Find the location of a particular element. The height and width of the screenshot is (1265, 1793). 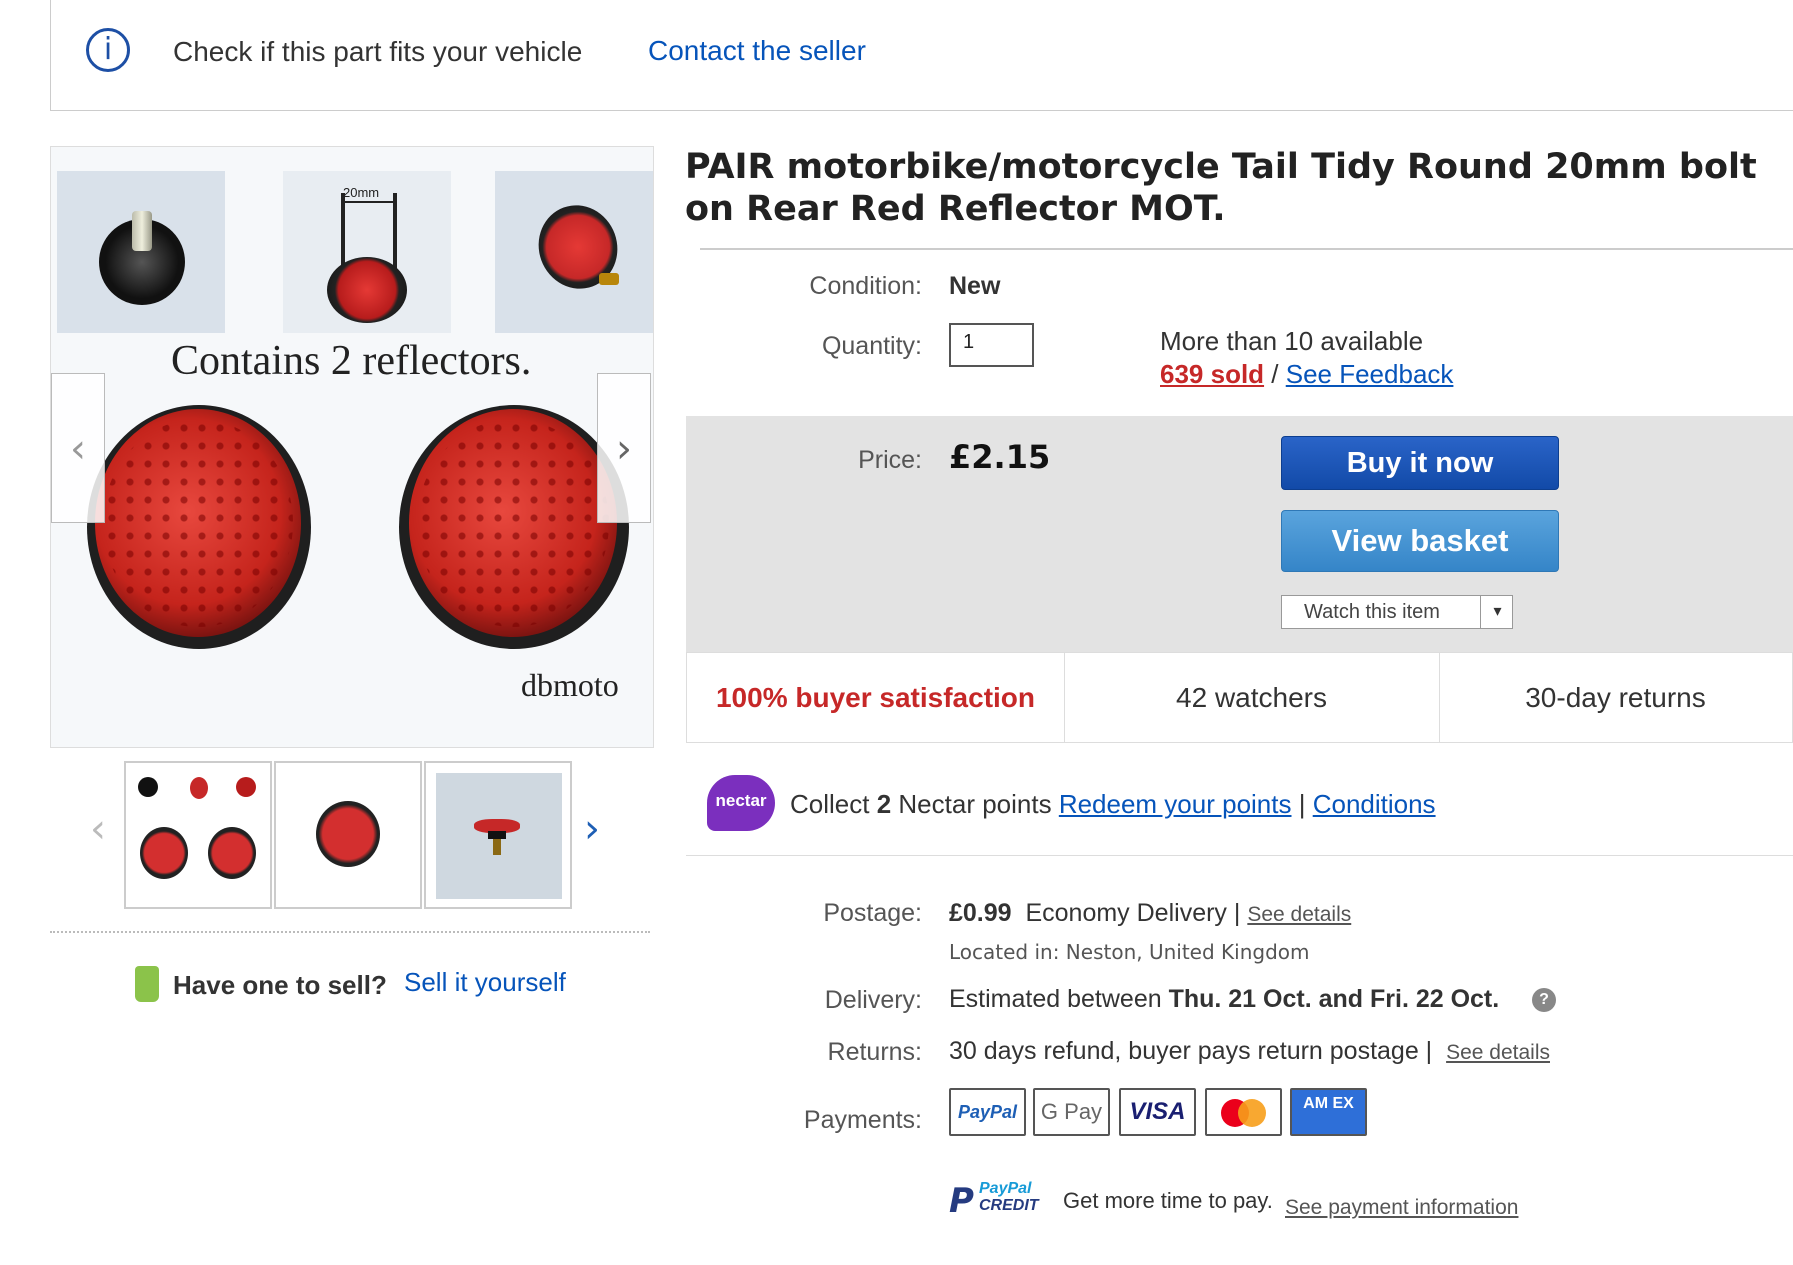

availability-text: More than 10 available is located at coordinates (1292, 341).